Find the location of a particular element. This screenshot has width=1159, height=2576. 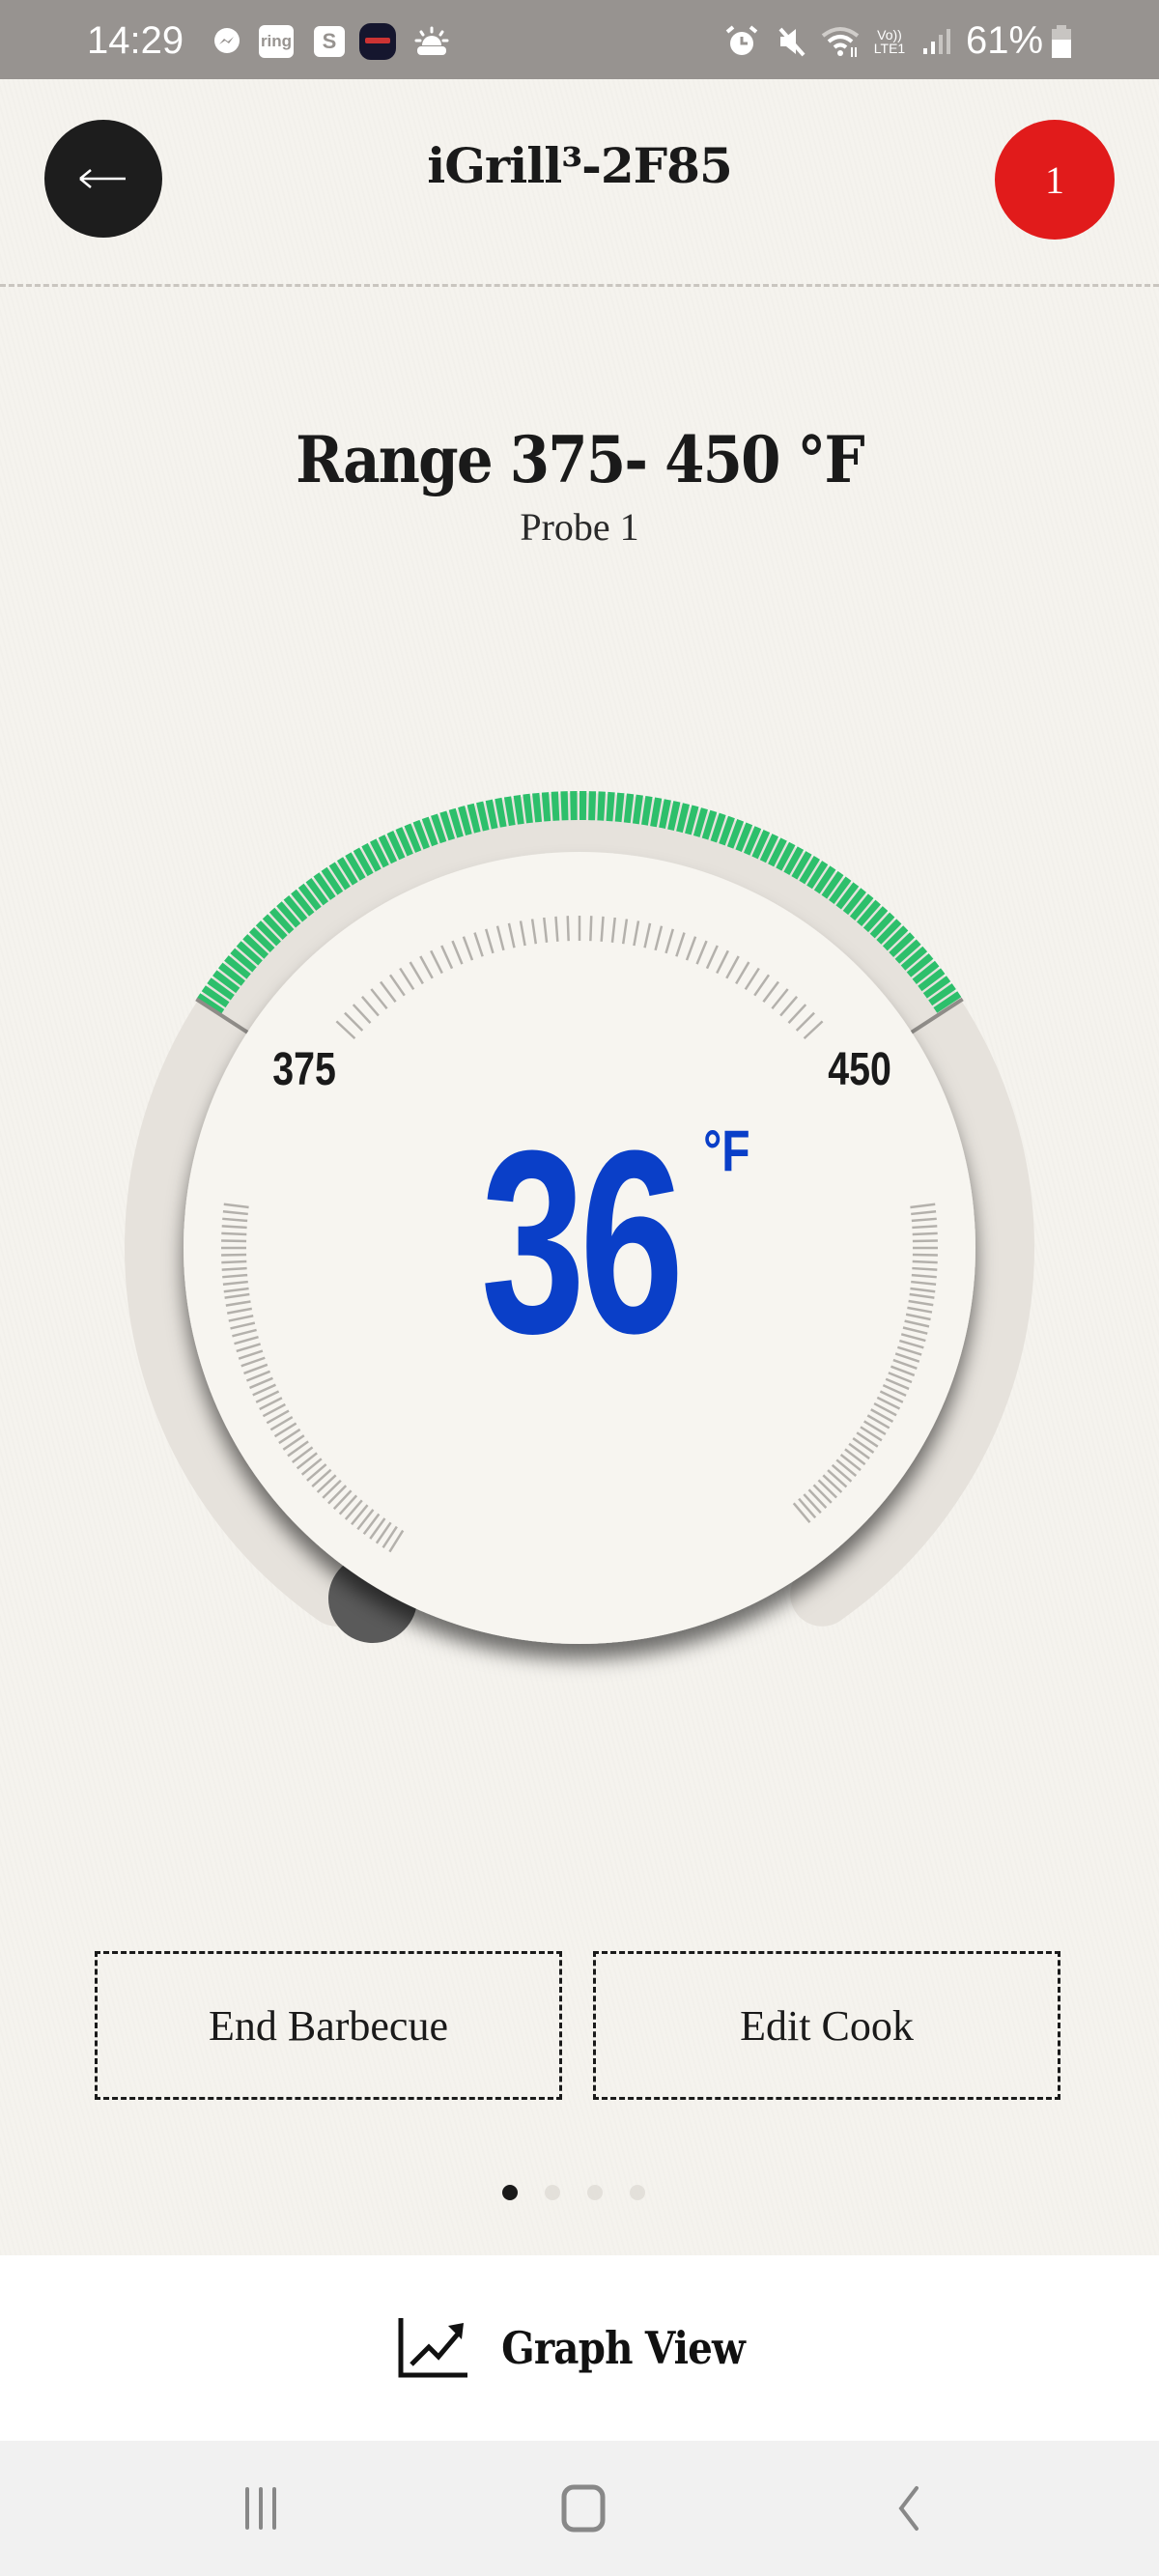

recents-icon is located at coordinates (261, 2508).